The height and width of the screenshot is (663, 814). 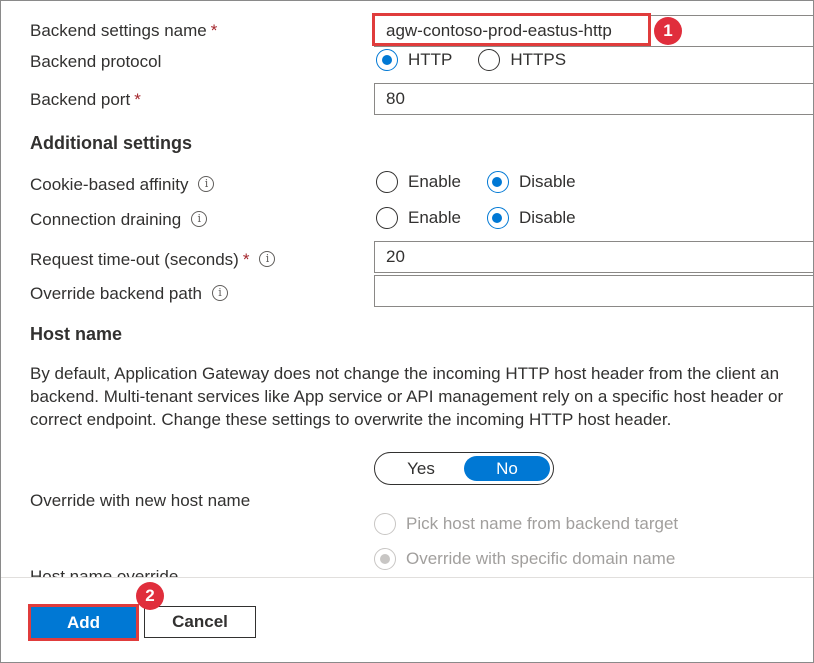 I want to click on cookie-affinity-enable-radio, so click(x=387, y=182).